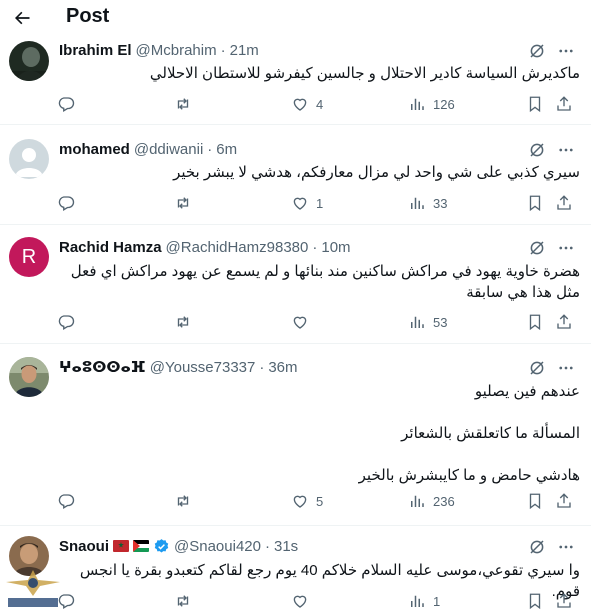 The height and width of the screenshot is (611, 591). Describe the element at coordinates (424, 600) in the screenshot. I see `views-button: 1` at that location.